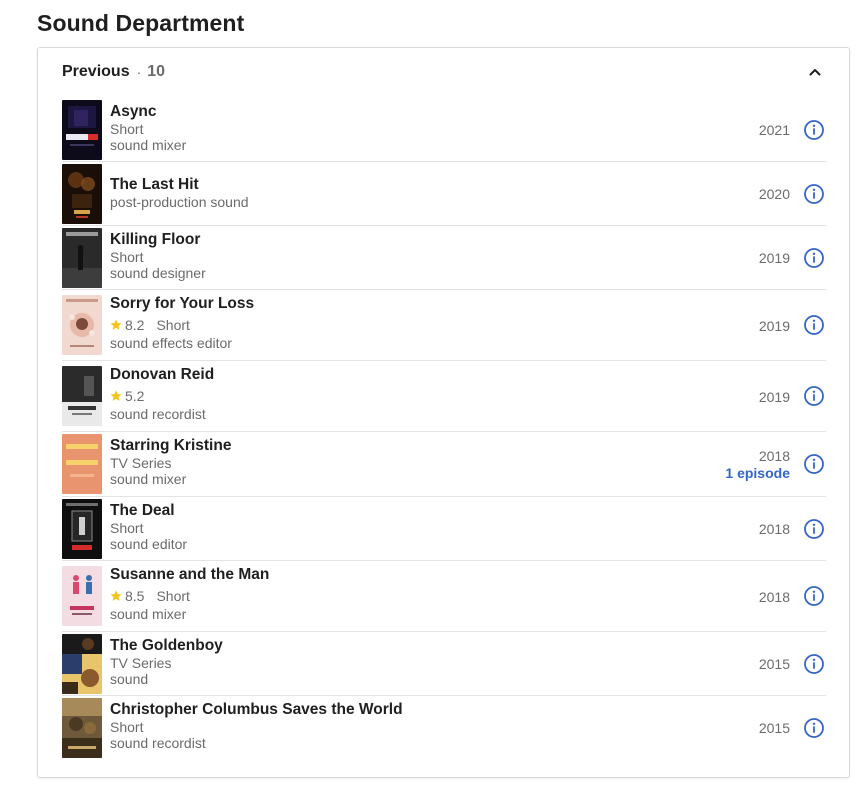  I want to click on credit-title-link: The Goldenboy, so click(166, 646).